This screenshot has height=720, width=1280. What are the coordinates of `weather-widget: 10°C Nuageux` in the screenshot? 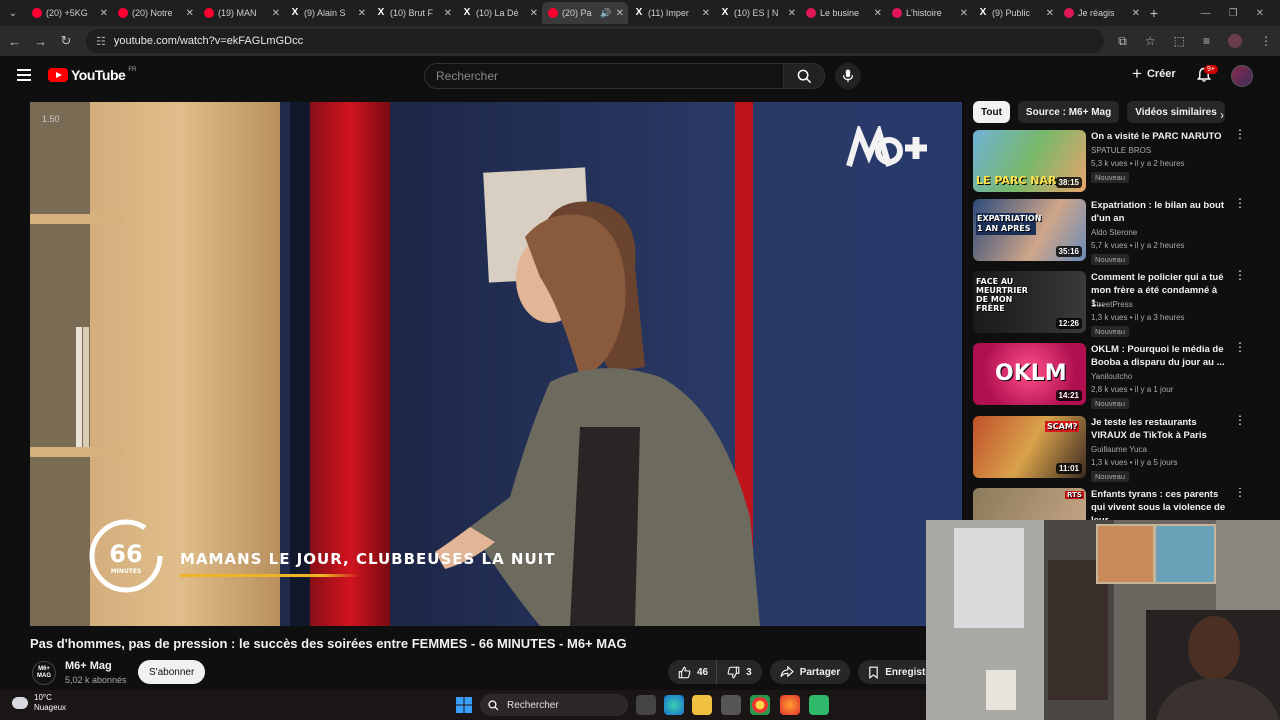 It's located at (39, 703).